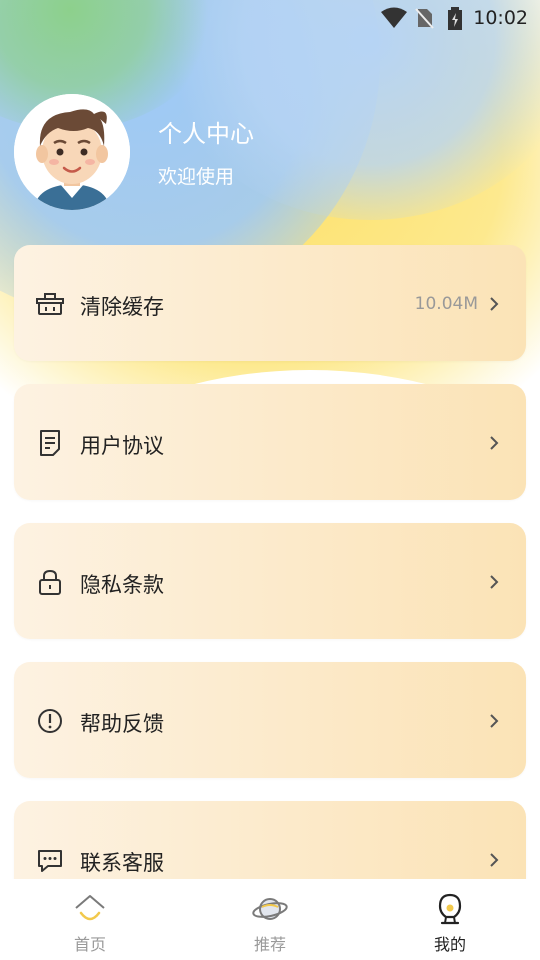 This screenshot has height=960, width=540. Describe the element at coordinates (50, 721) in the screenshot. I see `alert-circle-icon` at that location.